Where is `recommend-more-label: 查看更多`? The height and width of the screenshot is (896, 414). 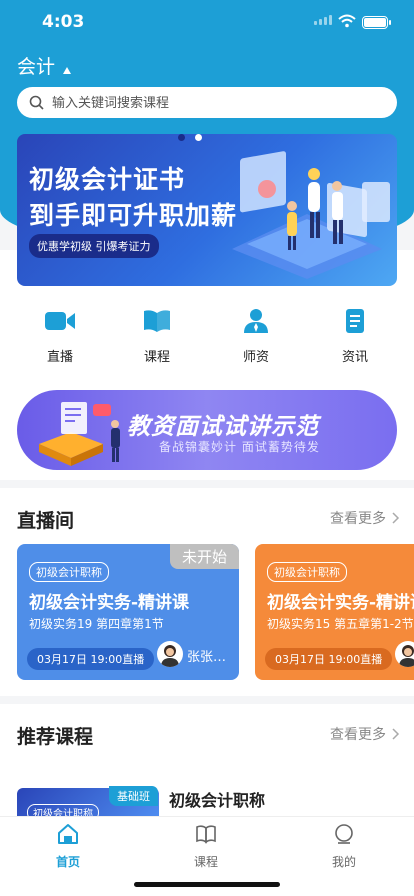
recommend-more-label: 查看更多 is located at coordinates (358, 735).